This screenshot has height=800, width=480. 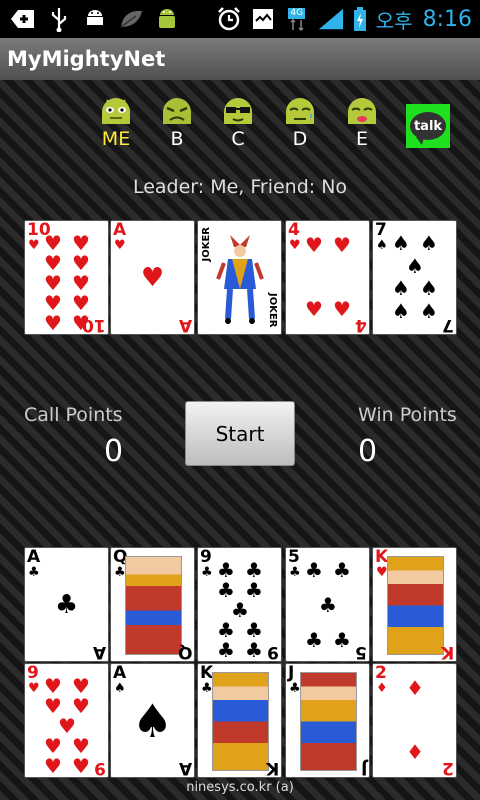 I want to click on table-card: 7 ♠ ♠ ♠ ♠ ♠ ♠ ♠ ♠ 7, so click(x=414, y=277).